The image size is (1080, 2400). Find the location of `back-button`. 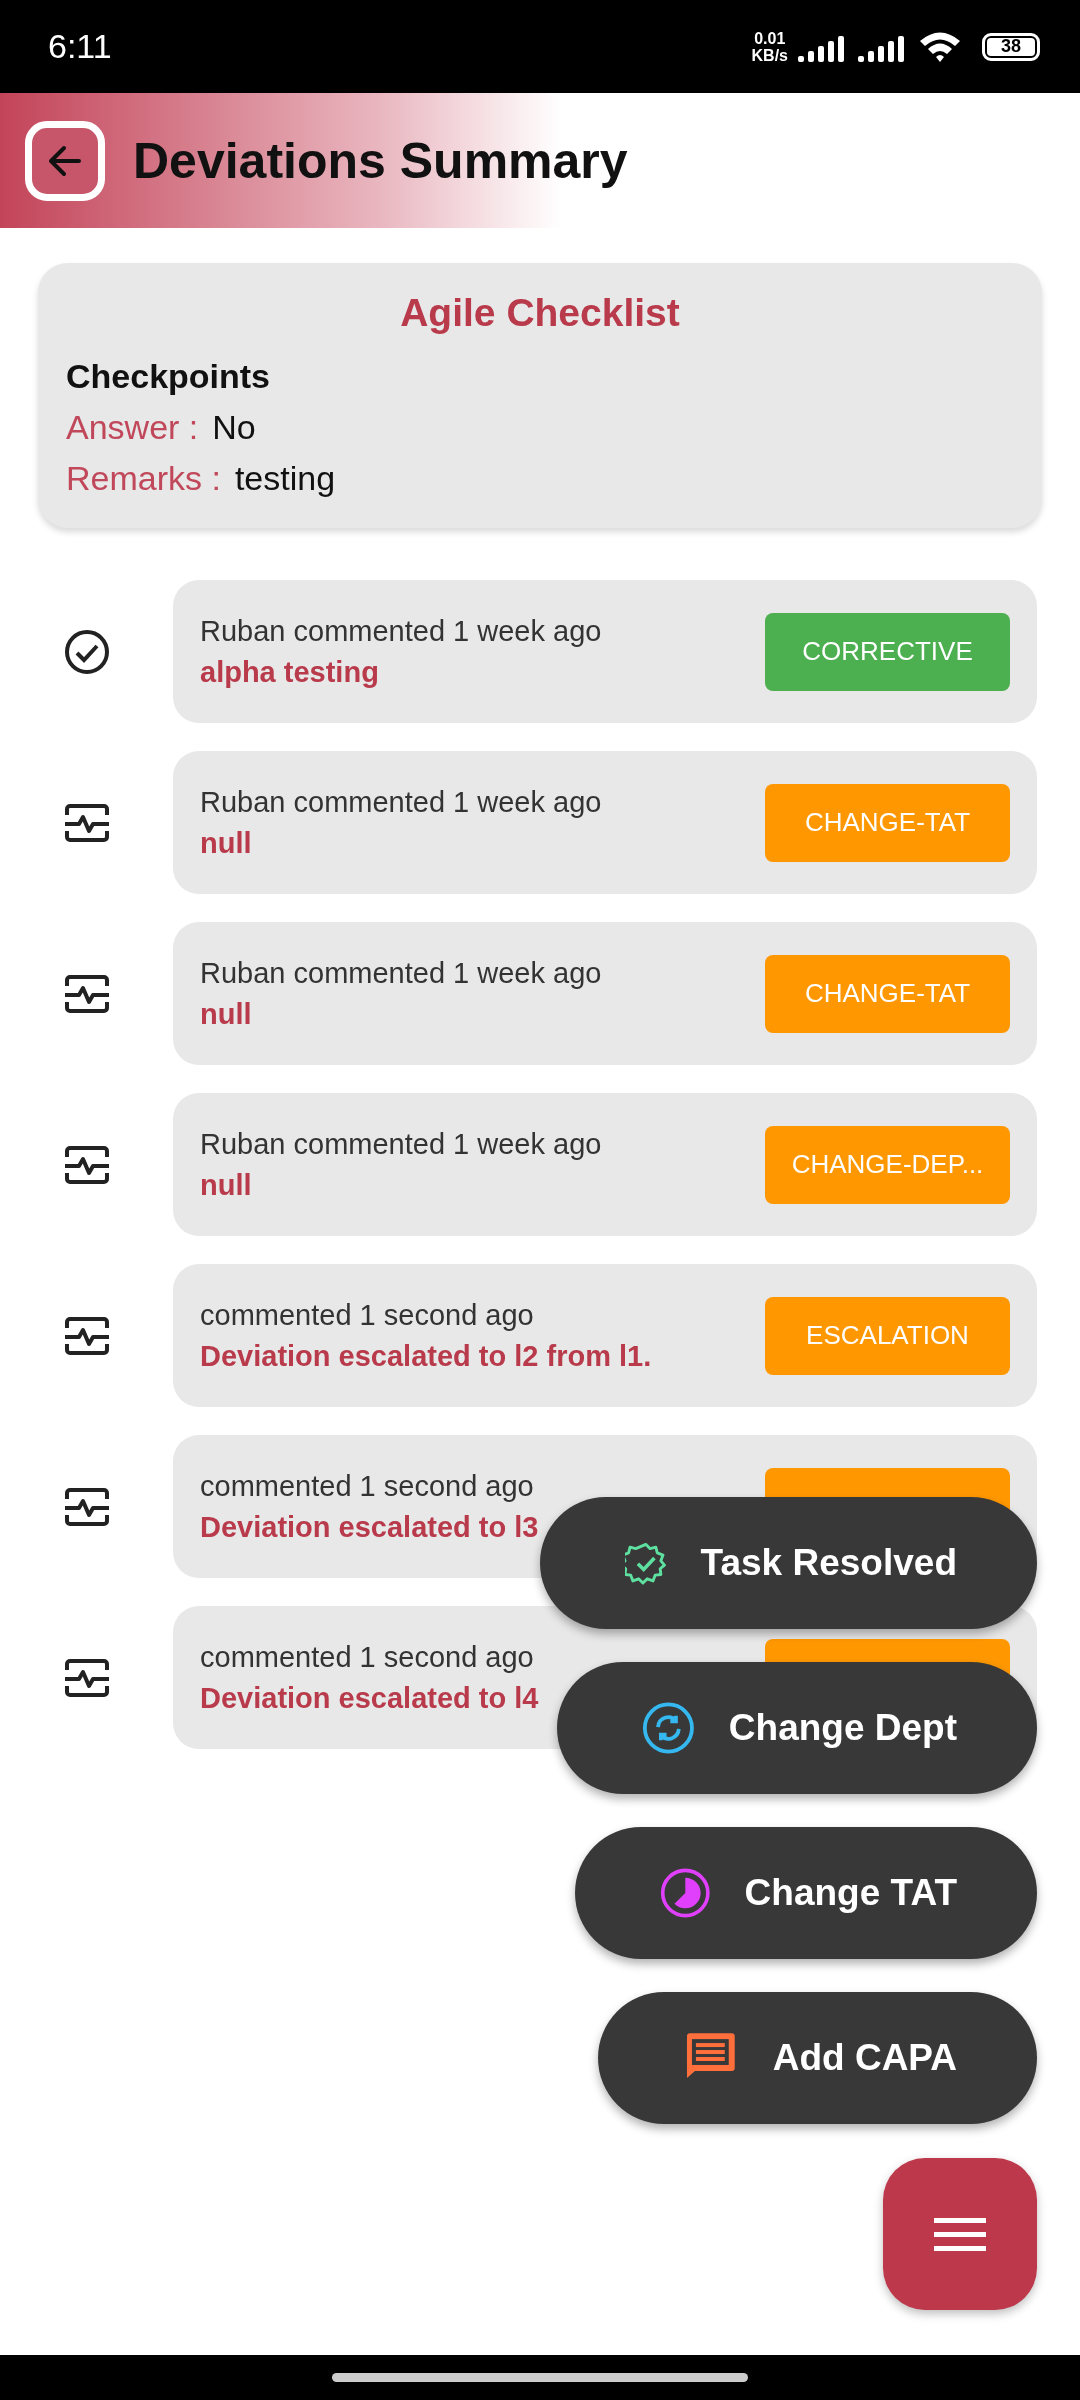

back-button is located at coordinates (65, 160).